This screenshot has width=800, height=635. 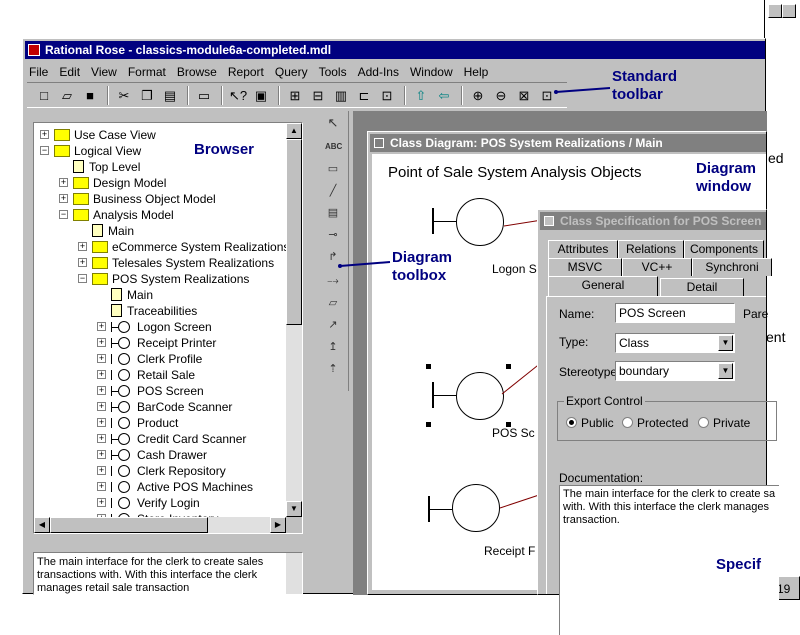 I want to click on menu-help: Help, so click(x=476, y=72).